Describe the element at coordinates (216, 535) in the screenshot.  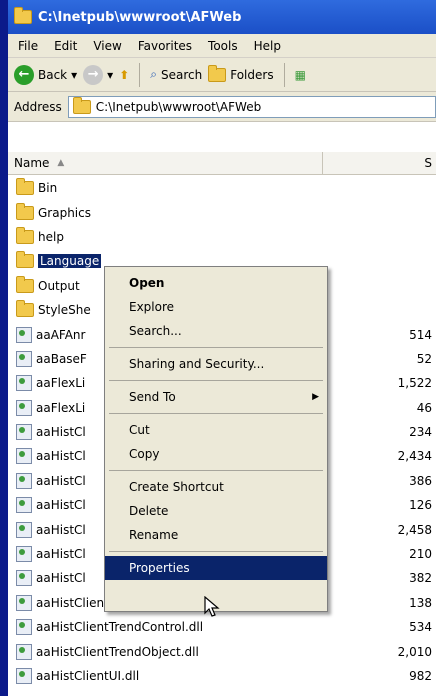
I see `context-menu-item-rename: Rename` at that location.